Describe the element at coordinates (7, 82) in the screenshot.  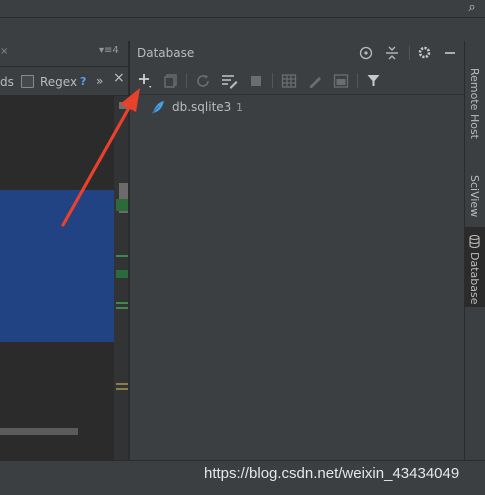
I see `words-option-label: ds` at that location.